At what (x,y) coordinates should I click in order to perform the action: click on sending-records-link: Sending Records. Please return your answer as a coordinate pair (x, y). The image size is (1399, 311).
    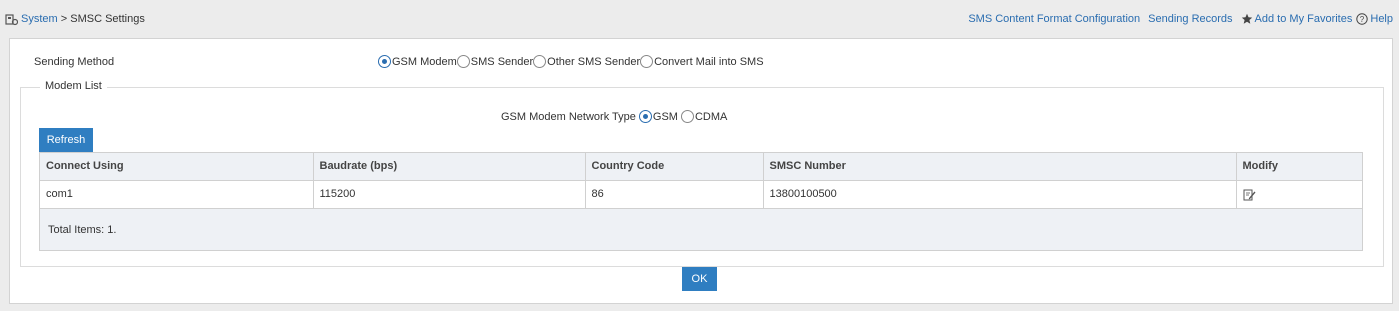
    Looking at the image, I should click on (1190, 19).